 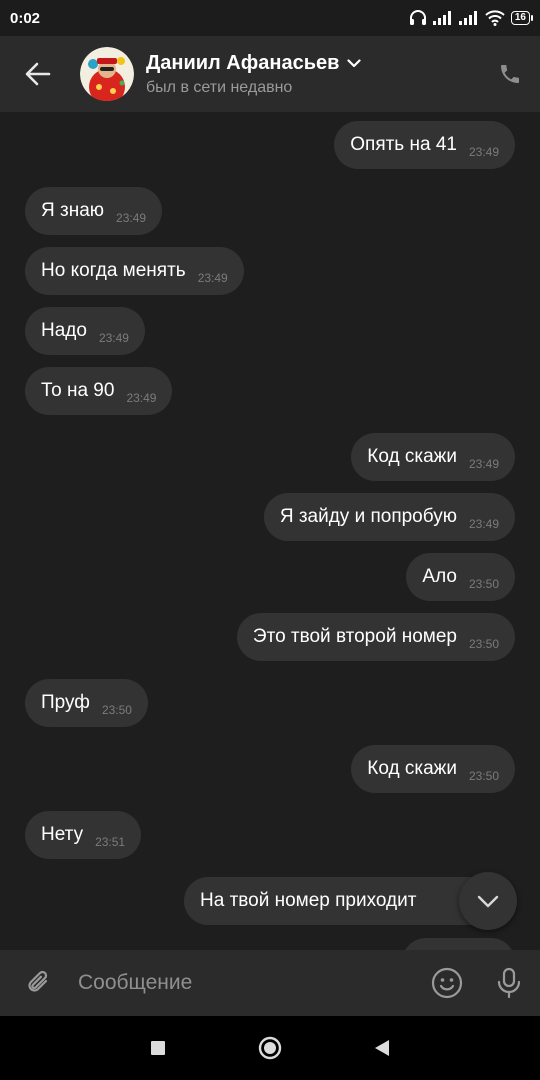 What do you see at coordinates (495, 18) in the screenshot?
I see `wifi-icon` at bounding box center [495, 18].